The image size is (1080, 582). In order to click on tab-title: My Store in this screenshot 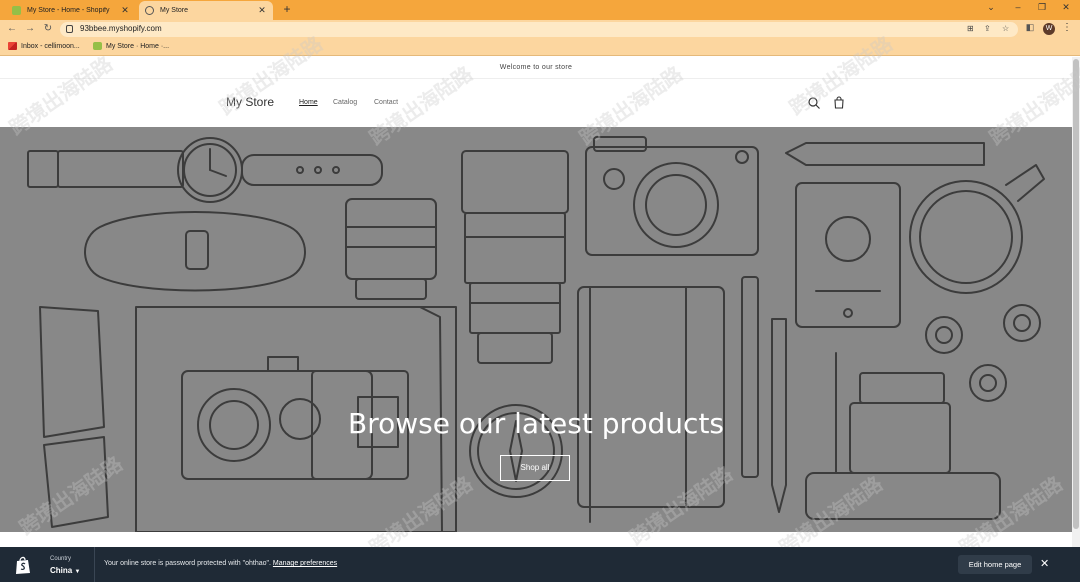, I will do `click(174, 10)`.